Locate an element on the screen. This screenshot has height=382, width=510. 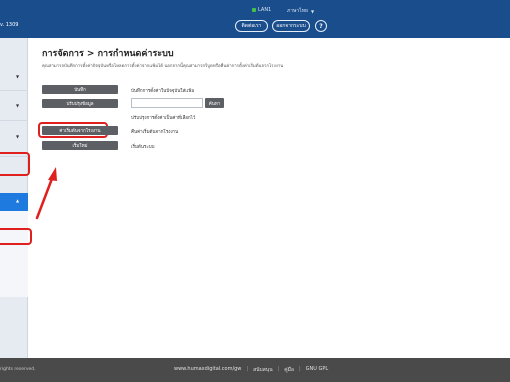
save-label: บันทึกการตั้งค่าในปัจจุบันใส่แฟ้ม is located at coordinates (163, 91).